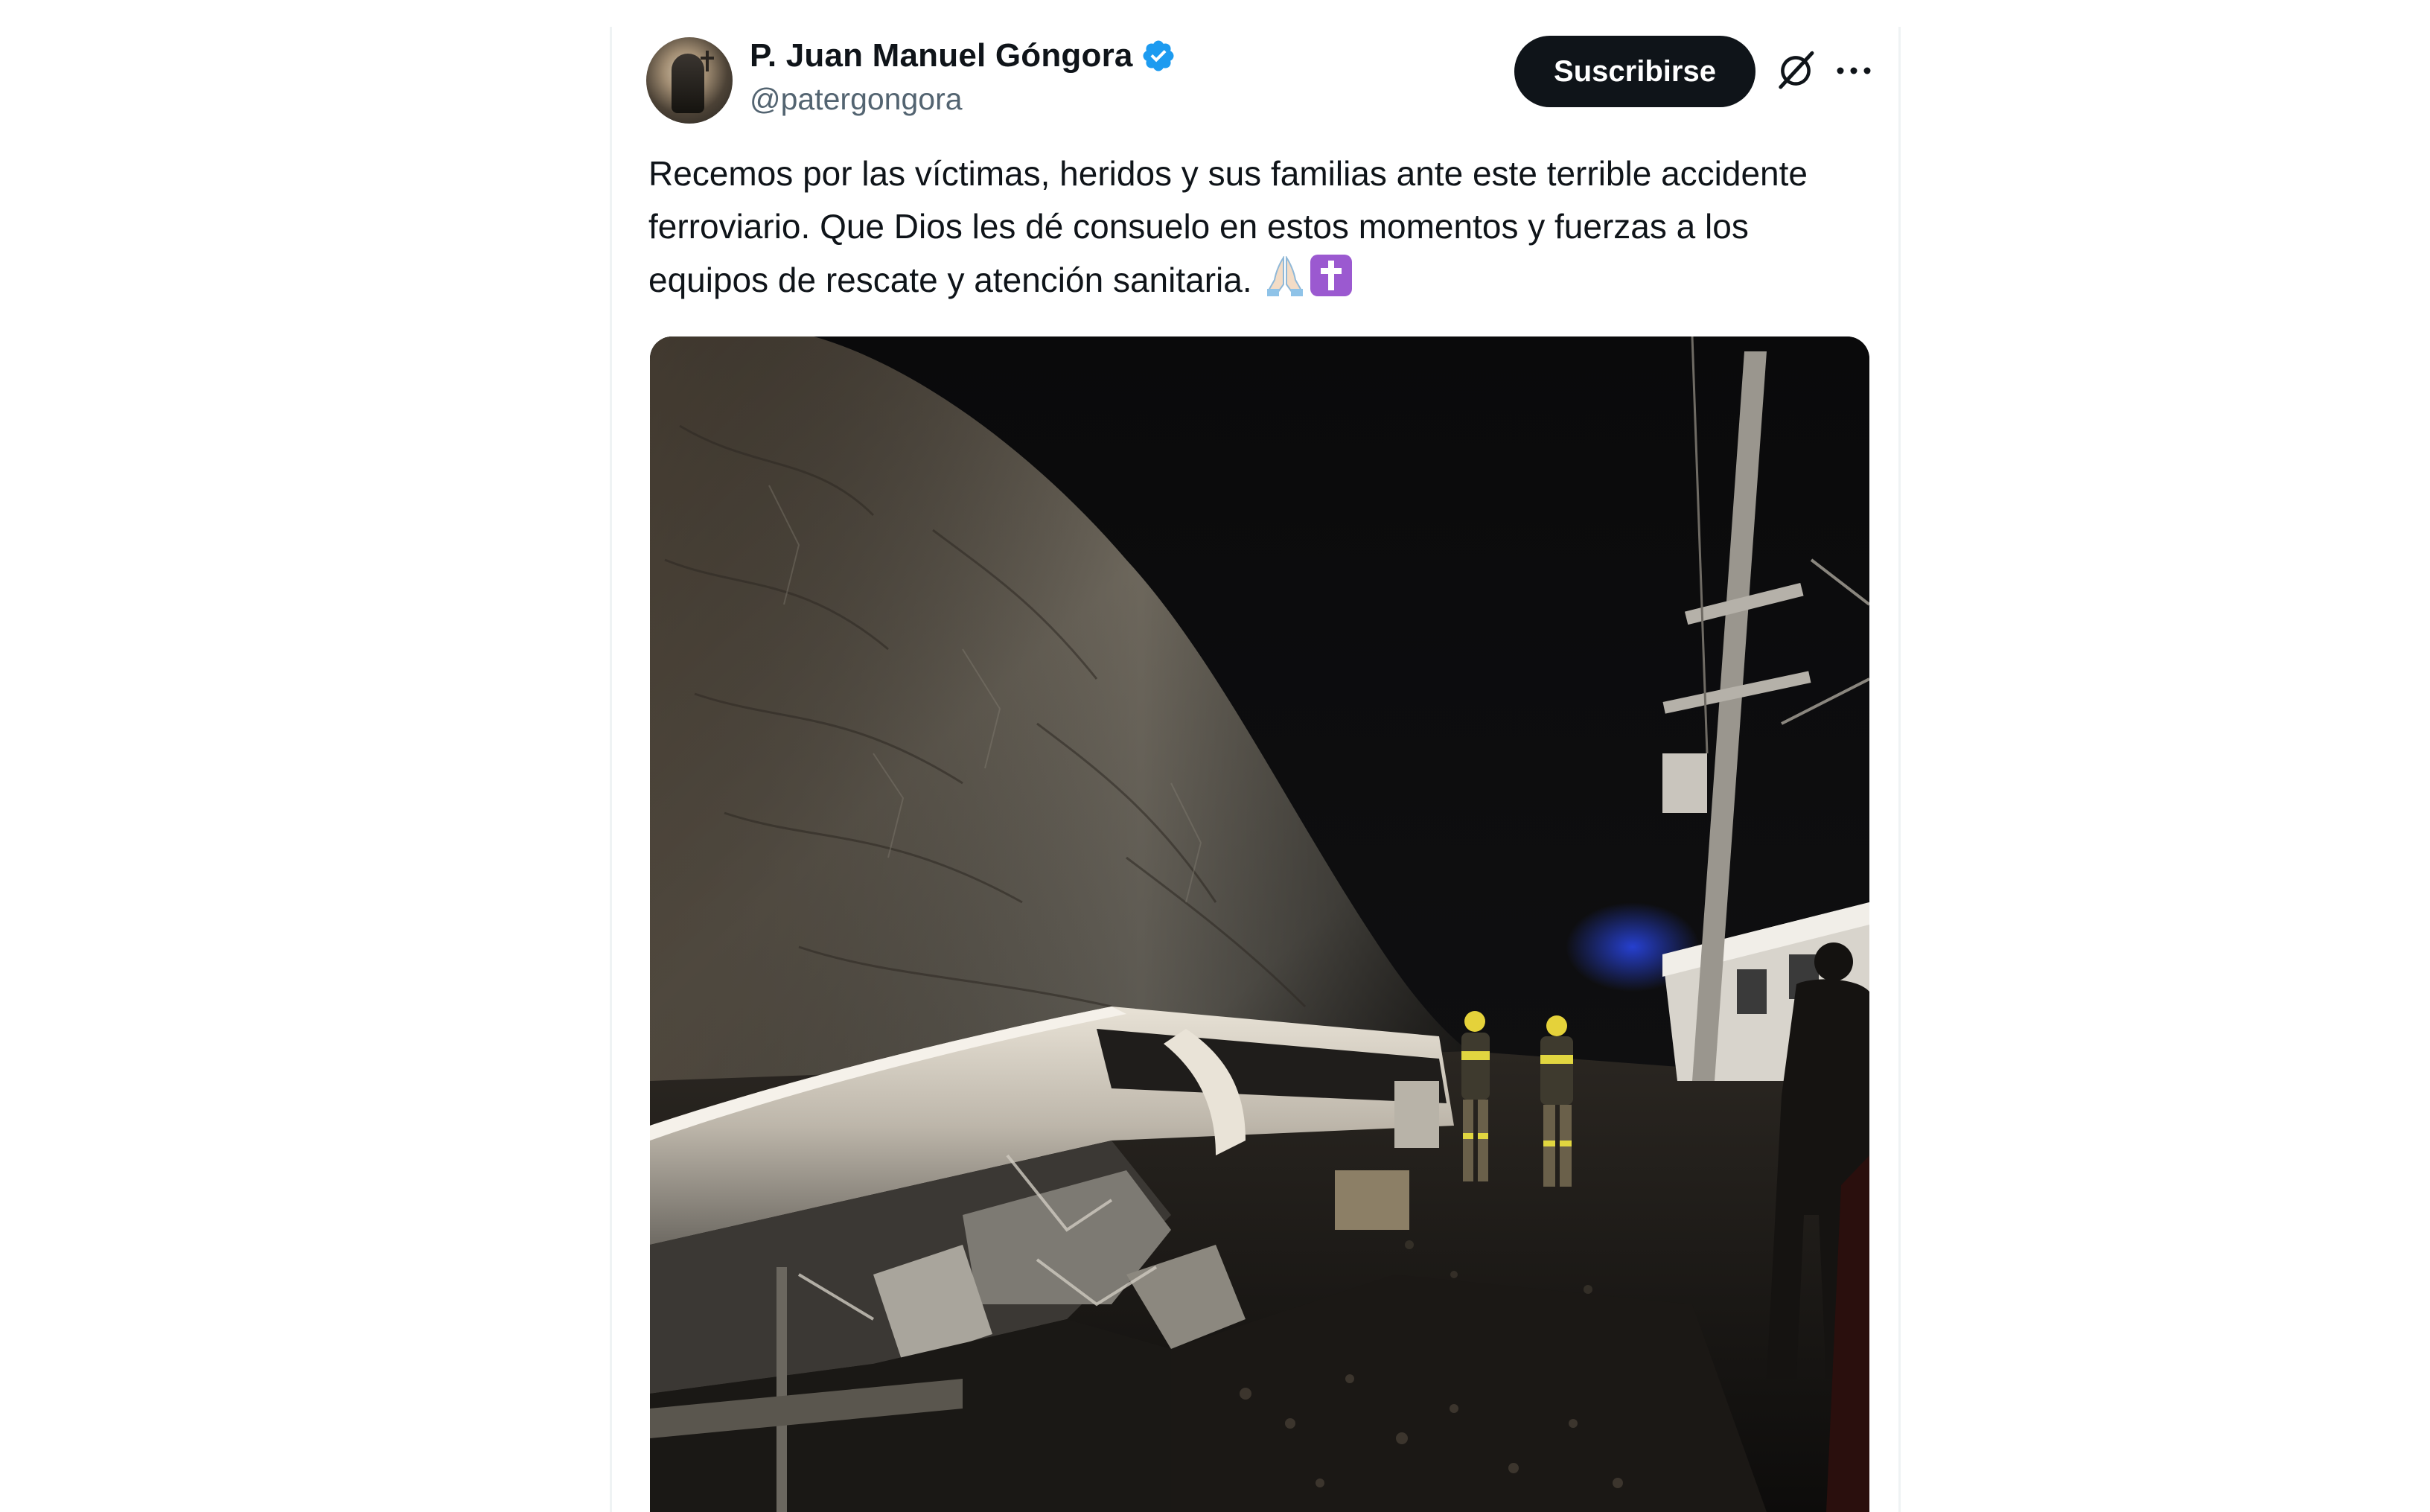 The width and height of the screenshot is (2430, 1512). What do you see at coordinates (707, 58) in the screenshot?
I see `avatar-cross-bar` at bounding box center [707, 58].